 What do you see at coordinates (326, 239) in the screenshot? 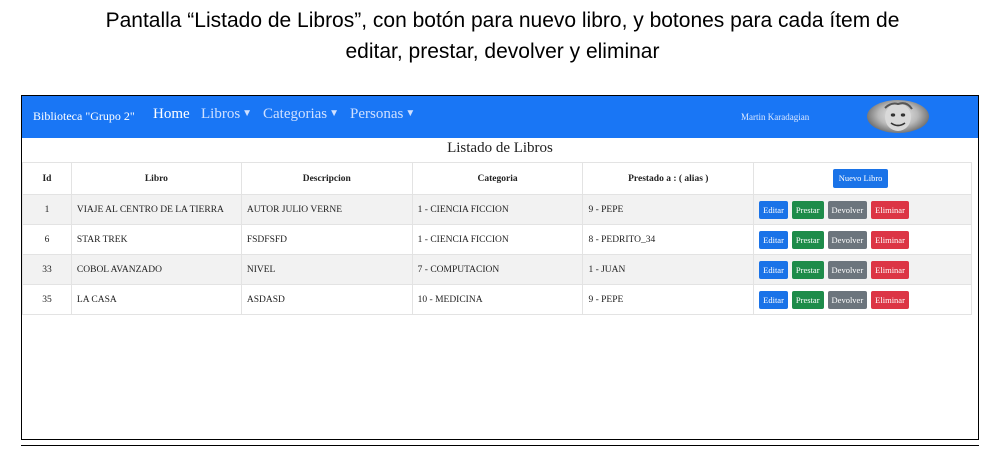
I see `cell-descripcion: FSDFSFD` at bounding box center [326, 239].